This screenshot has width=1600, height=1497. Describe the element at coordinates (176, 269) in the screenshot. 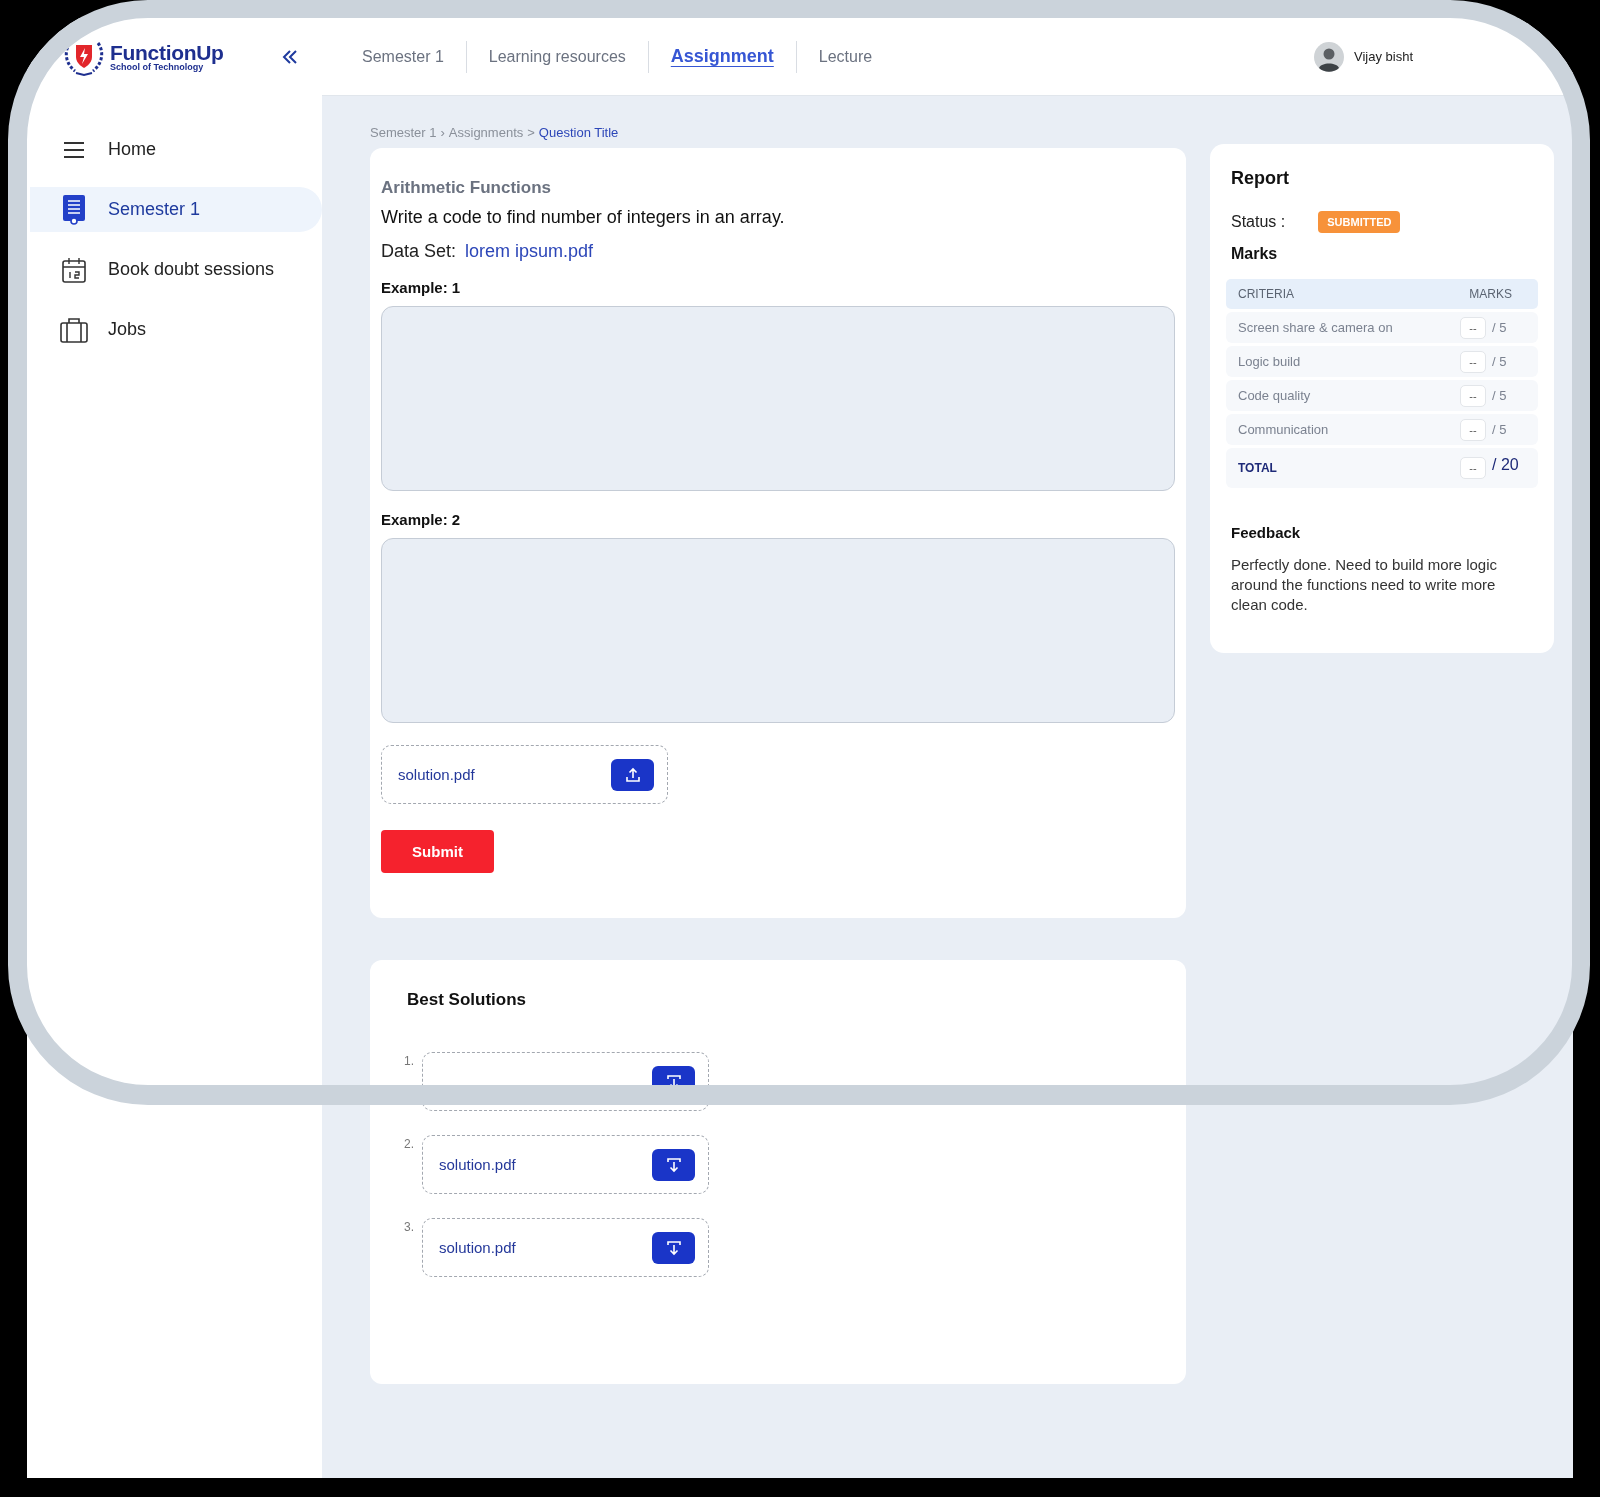

I see `sidebar-item: Book doubt sessions` at that location.